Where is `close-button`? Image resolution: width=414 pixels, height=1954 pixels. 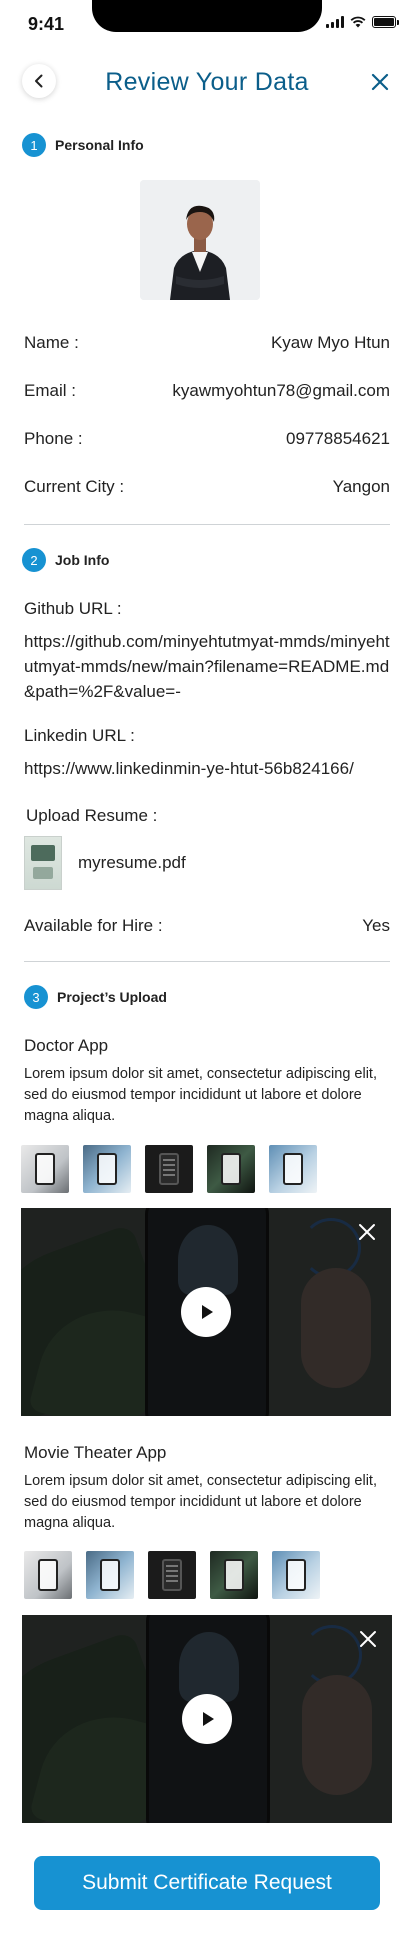
close-button is located at coordinates (380, 82).